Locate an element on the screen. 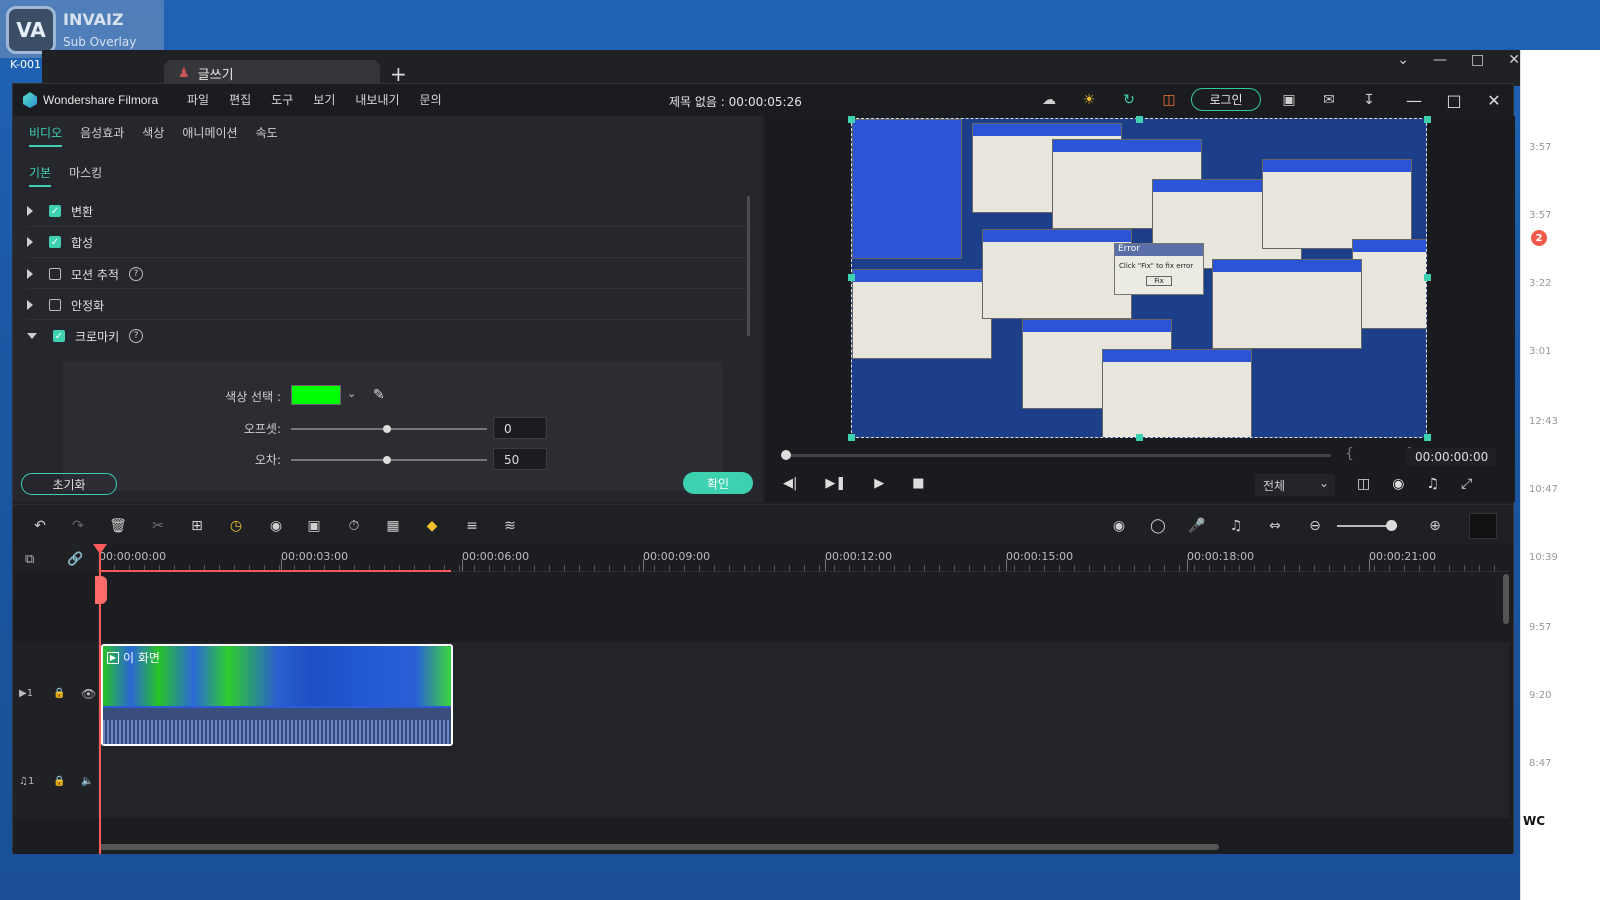 This screenshot has width=1600, height=900. prop-transform: ✓ 변환 is located at coordinates (60, 211).